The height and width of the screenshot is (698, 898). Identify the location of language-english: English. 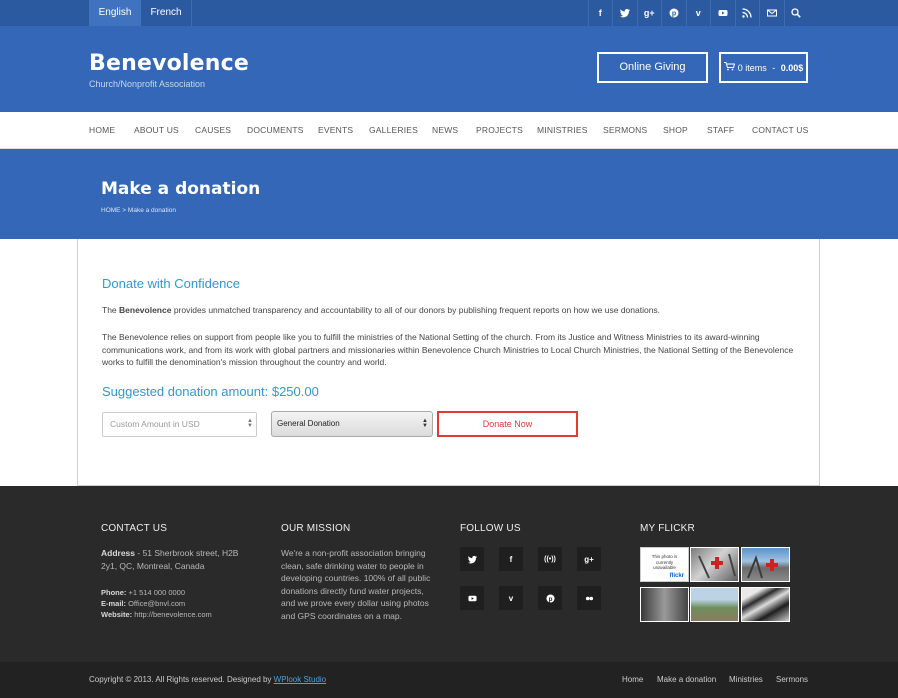
(115, 13).